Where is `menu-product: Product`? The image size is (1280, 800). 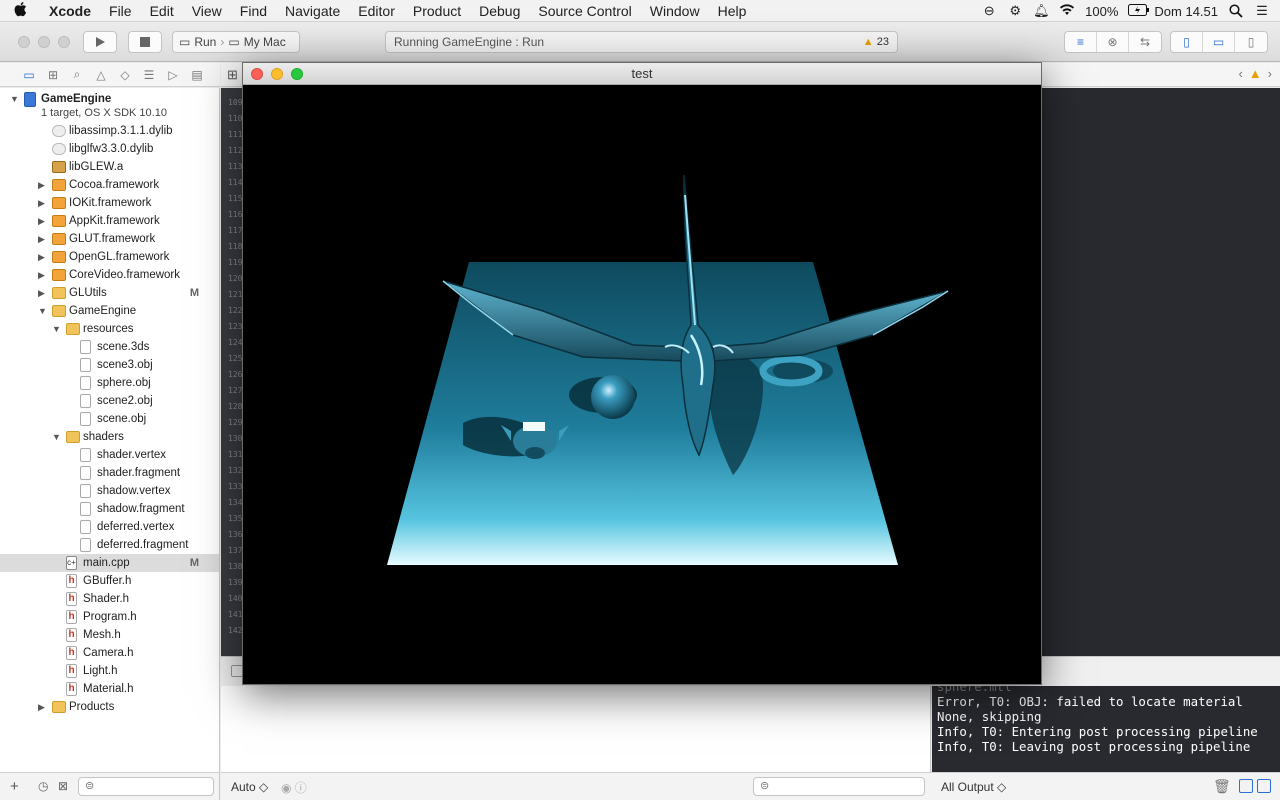
menu-product: Product is located at coordinates (437, 11).